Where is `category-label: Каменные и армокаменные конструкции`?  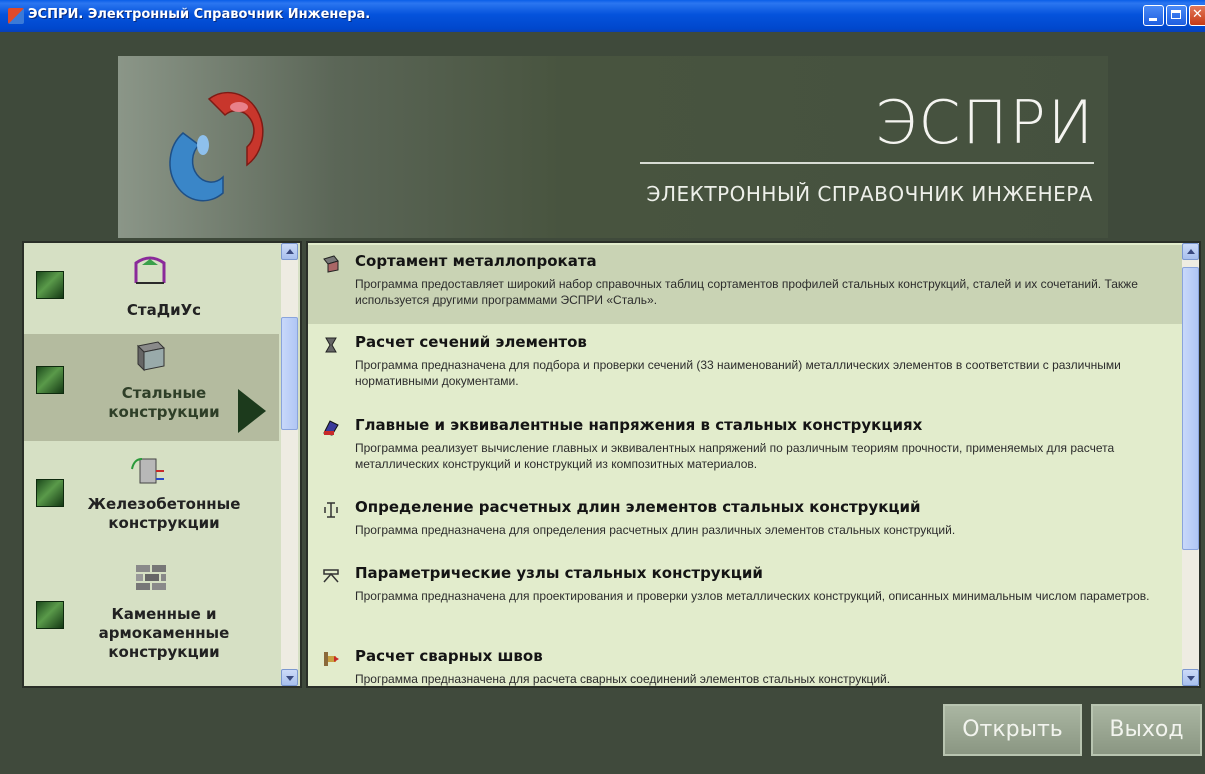
category-label: Каменные и армокаменные конструкции is located at coordinates (164, 633).